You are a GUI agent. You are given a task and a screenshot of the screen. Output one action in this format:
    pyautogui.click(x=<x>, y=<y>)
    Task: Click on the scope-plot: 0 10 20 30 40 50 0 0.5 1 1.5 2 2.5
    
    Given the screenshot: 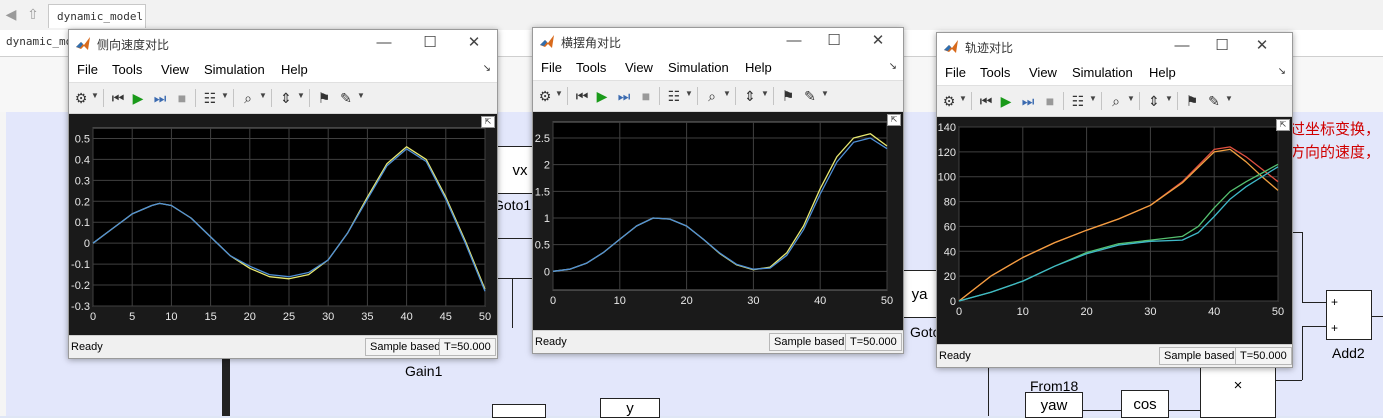 What is the action you would take?
    pyautogui.click(x=717, y=221)
    